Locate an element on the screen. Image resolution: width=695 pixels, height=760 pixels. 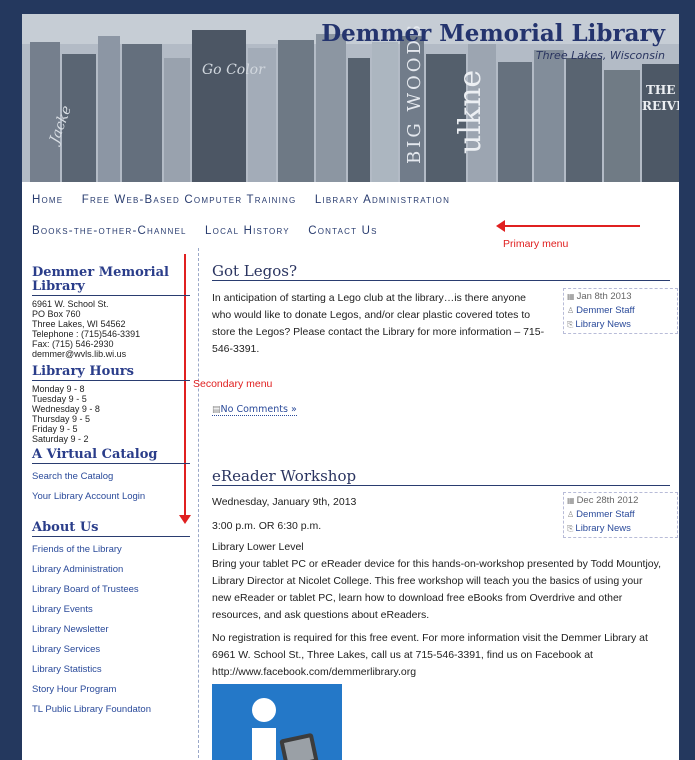
address-line: demmer@wvls.lib.wi.us is located at coordinates (79, 354).